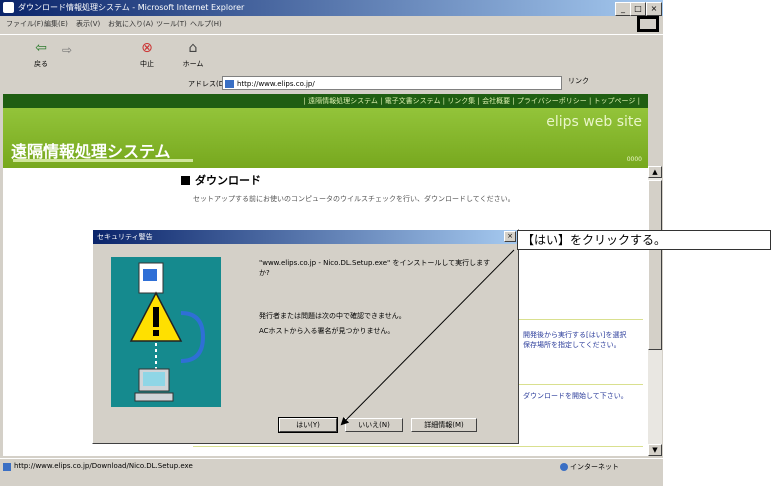 The image size is (773, 486). I want to click on home-button: ⌂ ホーム, so click(193, 54).